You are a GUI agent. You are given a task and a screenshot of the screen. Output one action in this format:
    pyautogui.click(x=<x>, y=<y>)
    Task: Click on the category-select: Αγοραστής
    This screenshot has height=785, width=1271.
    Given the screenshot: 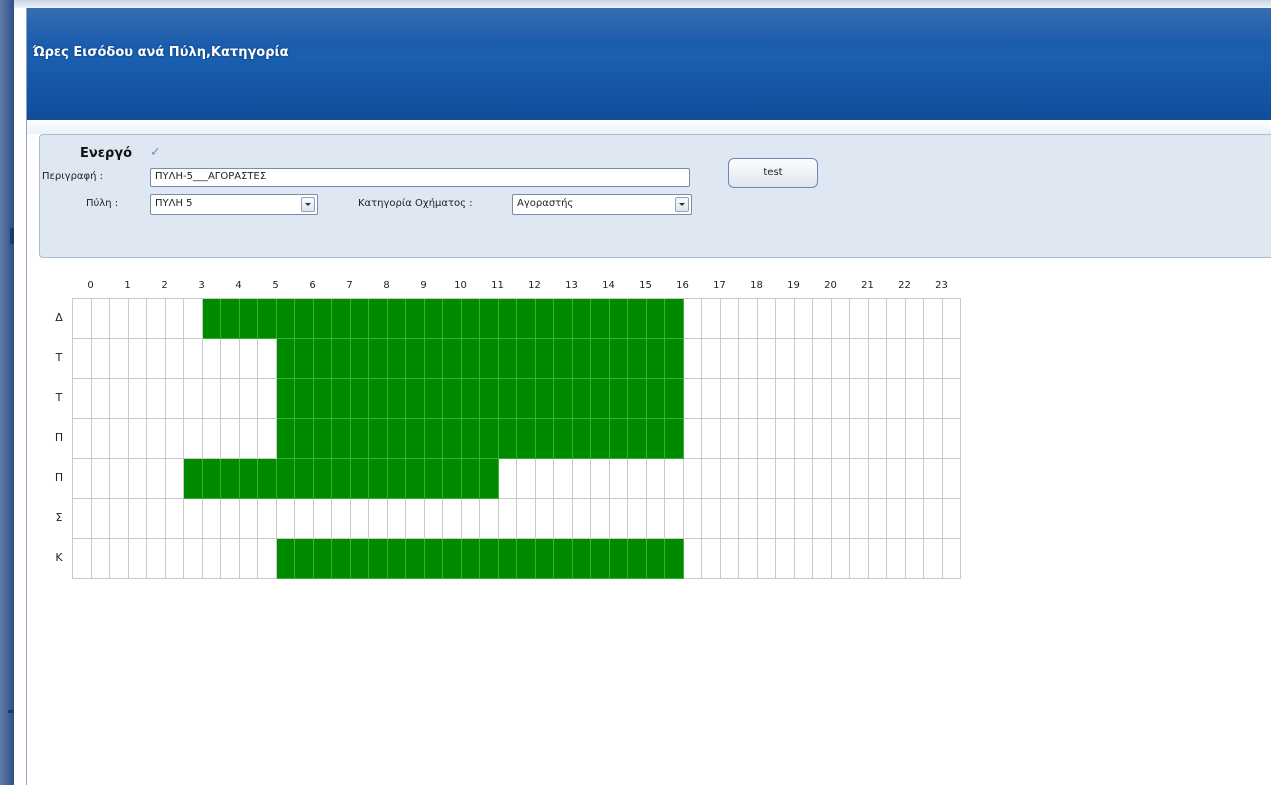 What is the action you would take?
    pyautogui.click(x=602, y=204)
    